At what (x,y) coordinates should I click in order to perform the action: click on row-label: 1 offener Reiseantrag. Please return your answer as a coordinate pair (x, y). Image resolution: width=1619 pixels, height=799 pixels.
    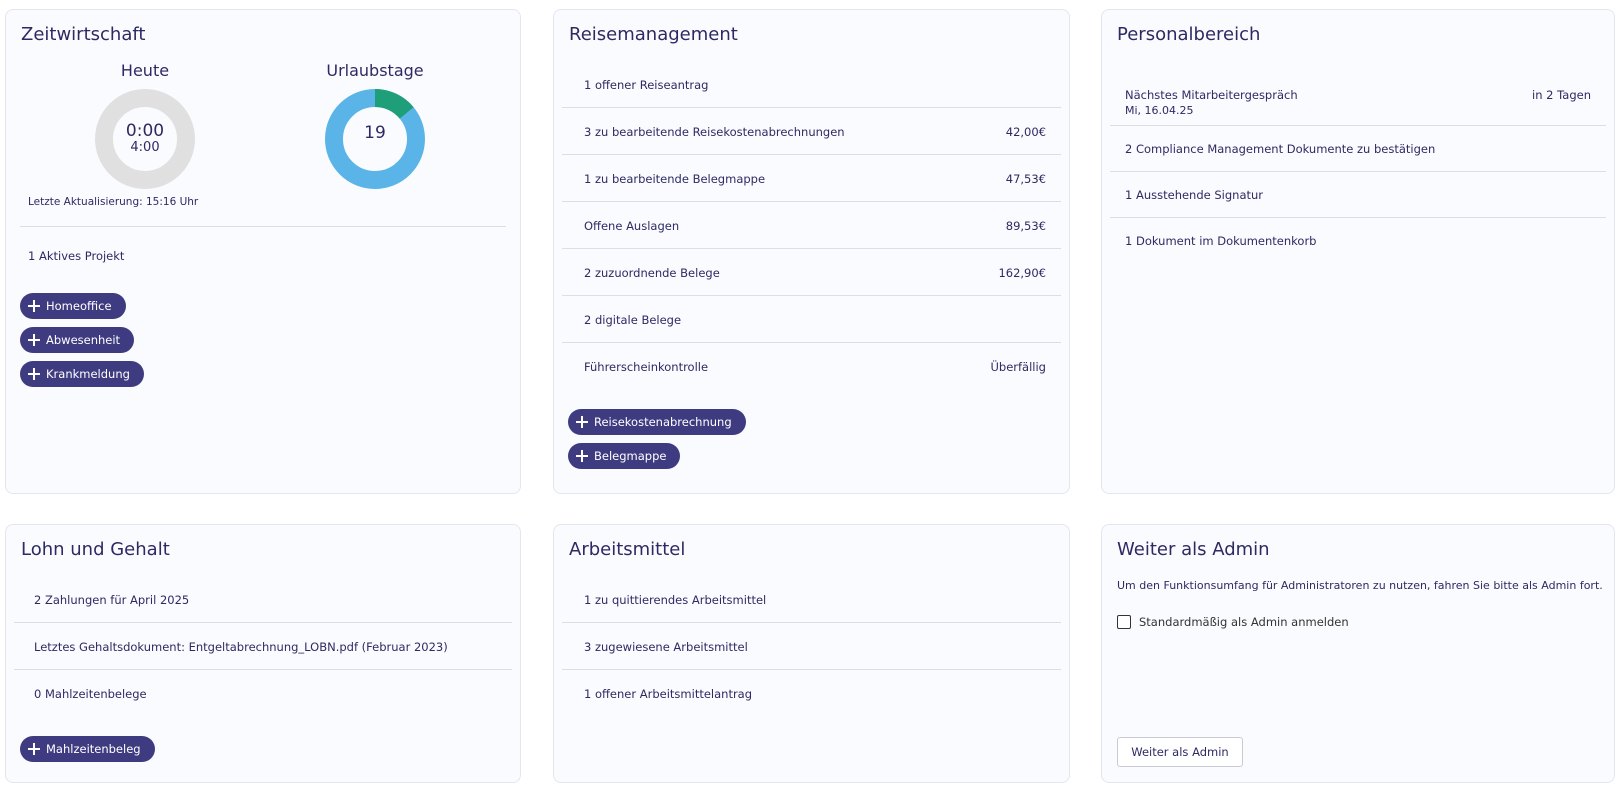
    Looking at the image, I should click on (646, 84).